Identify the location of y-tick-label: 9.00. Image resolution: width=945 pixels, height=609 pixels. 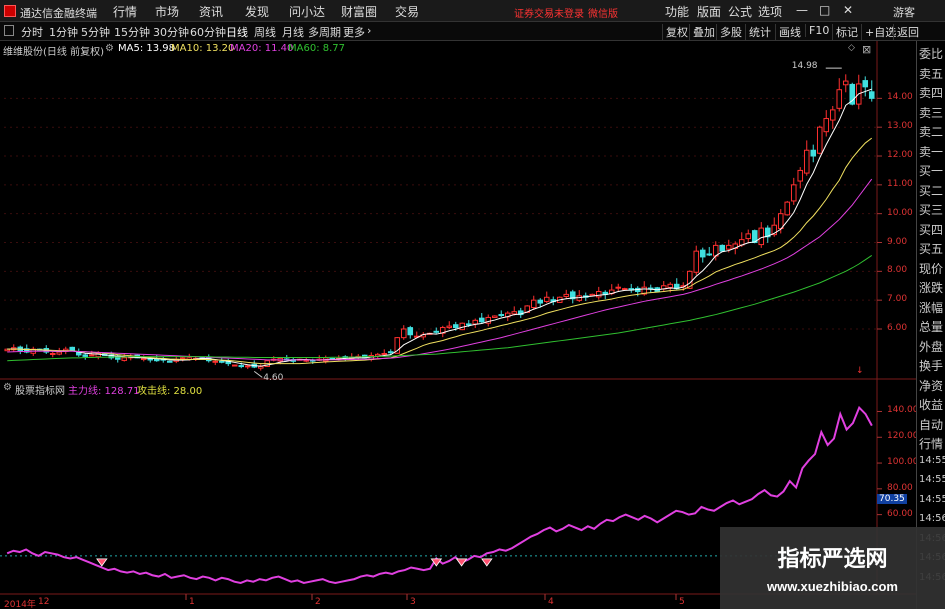
(897, 241).